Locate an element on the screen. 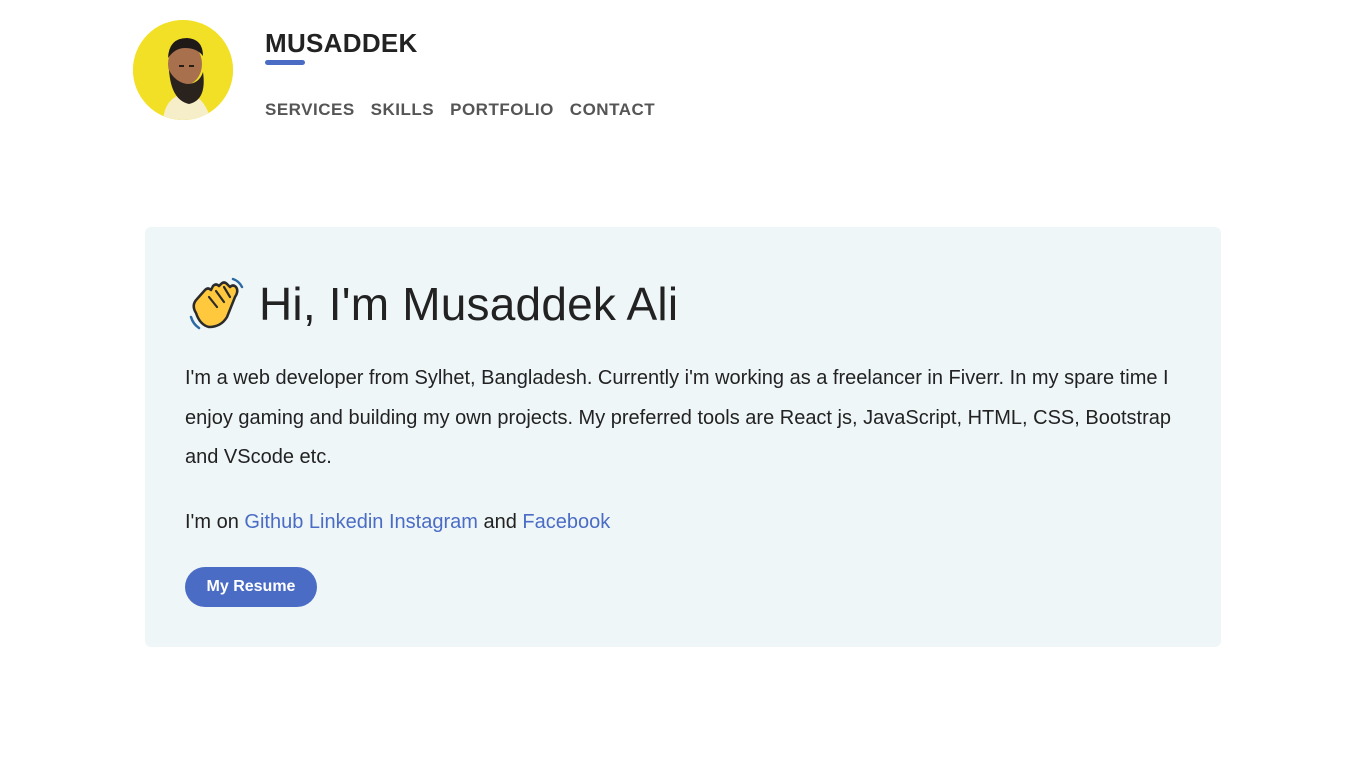 This screenshot has height=761, width=1368. site-brand: MUSADDEK is located at coordinates (341, 43).